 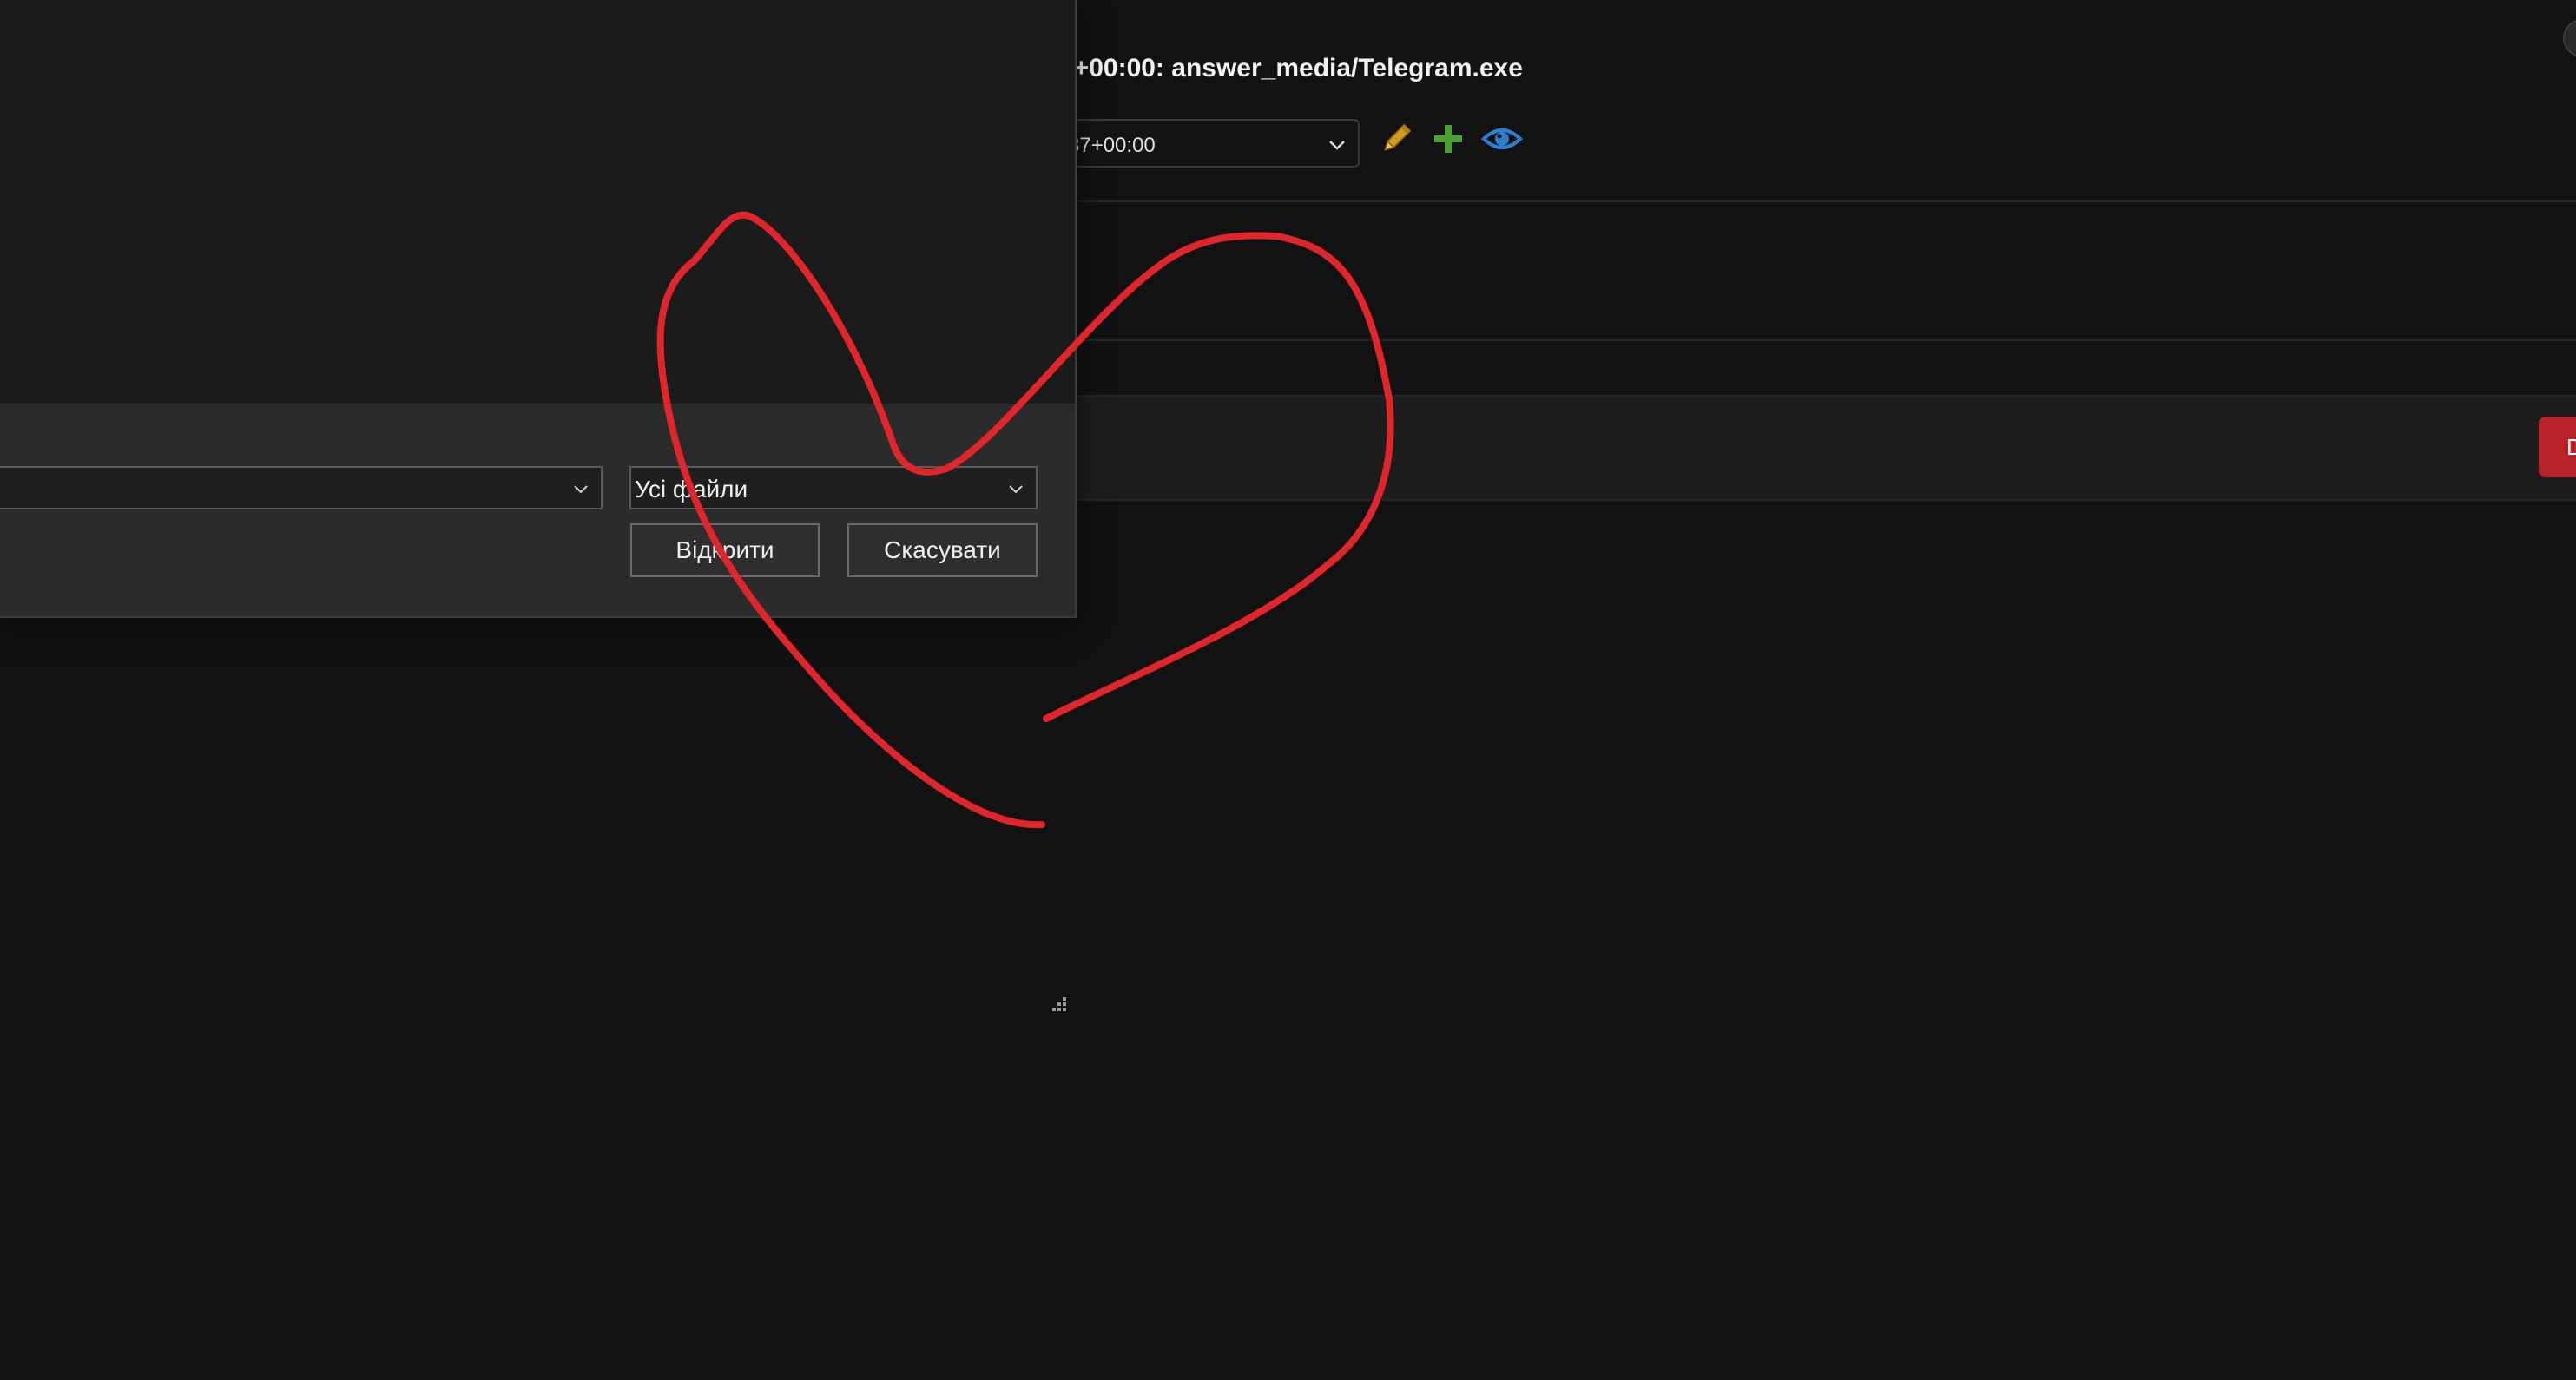 What do you see at coordinates (1291, 68) in the screenshot?
I see `page-title: 7+00:00: answer_media/Telegram.exe` at bounding box center [1291, 68].